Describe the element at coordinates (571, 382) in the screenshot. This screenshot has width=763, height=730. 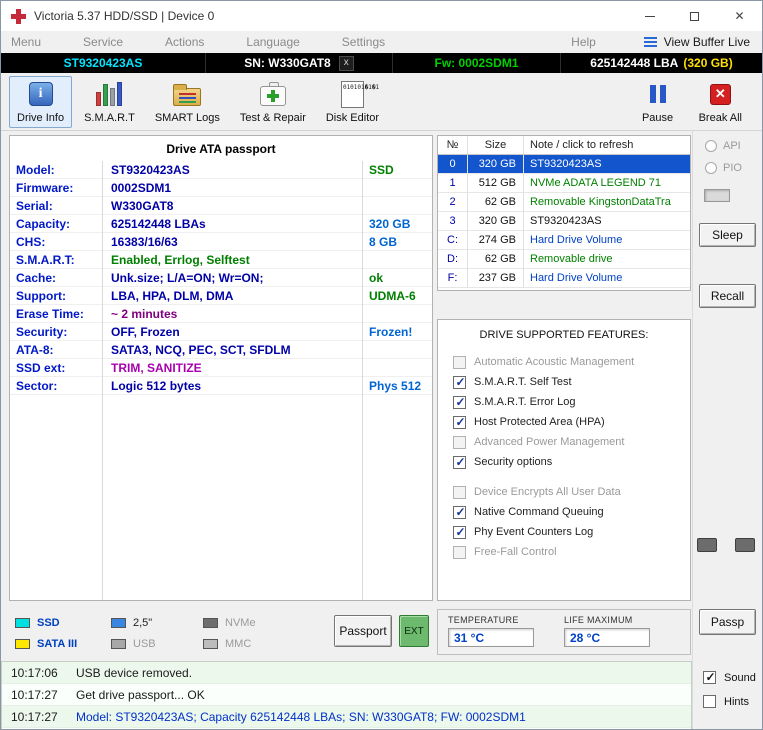
I see `feature-smart-self-test: S.M.A.R.T. Self Test` at that location.